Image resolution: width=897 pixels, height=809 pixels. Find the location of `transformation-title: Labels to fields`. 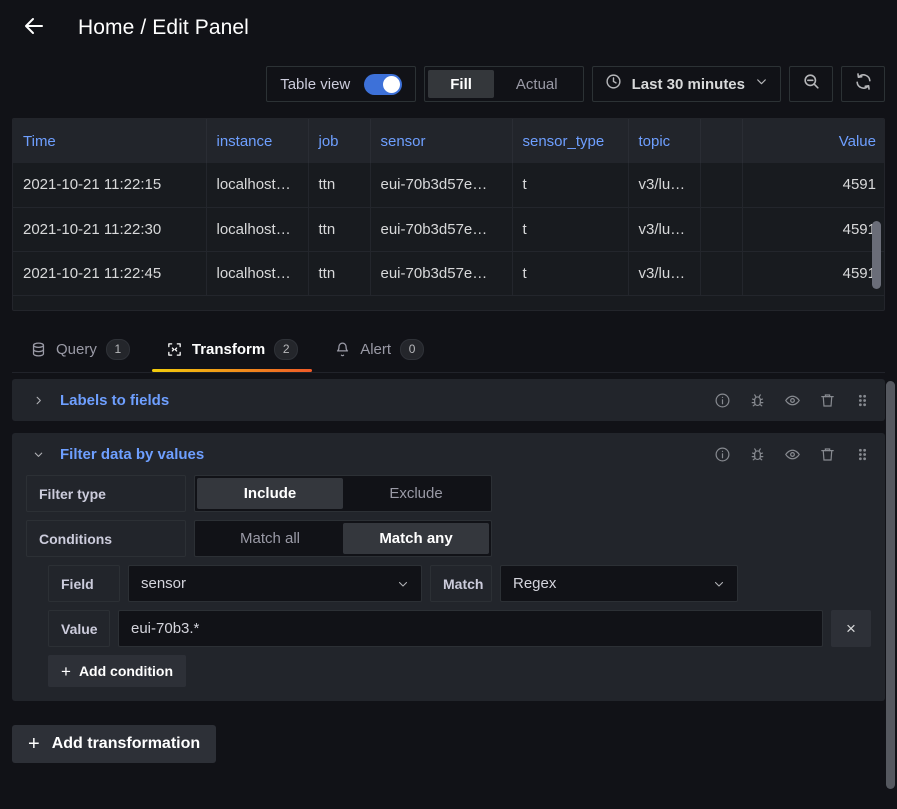

transformation-title: Labels to fields is located at coordinates (114, 400).